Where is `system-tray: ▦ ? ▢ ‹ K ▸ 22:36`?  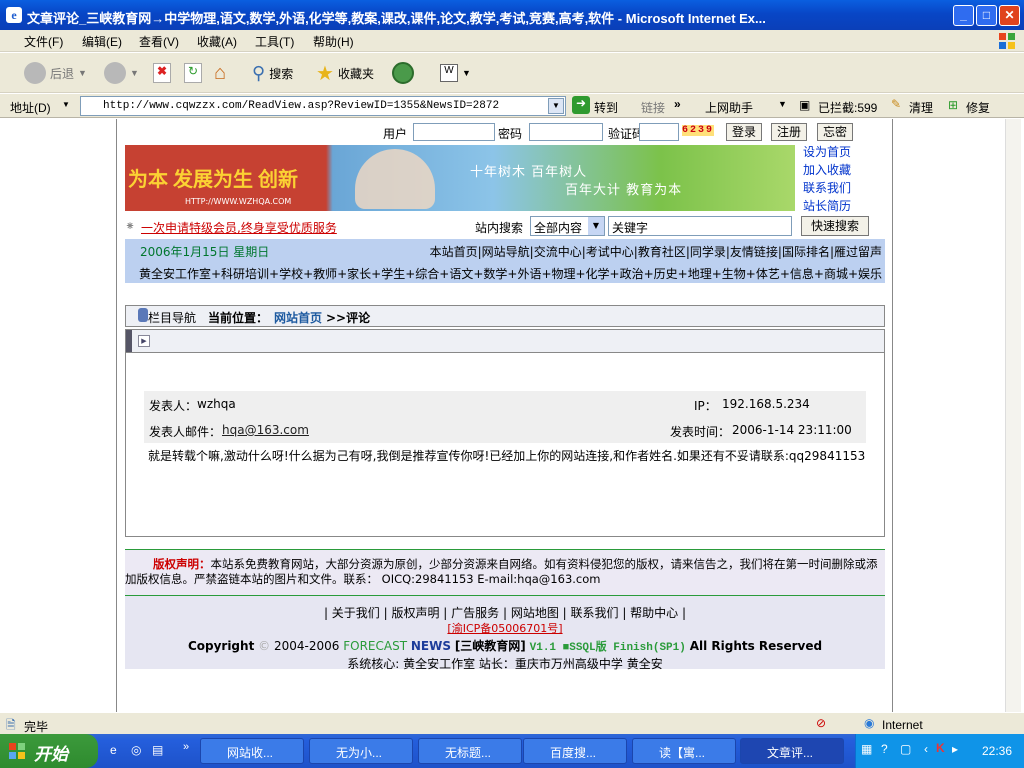 system-tray: ▦ ? ▢ ‹ K ▸ 22:36 is located at coordinates (939, 751).